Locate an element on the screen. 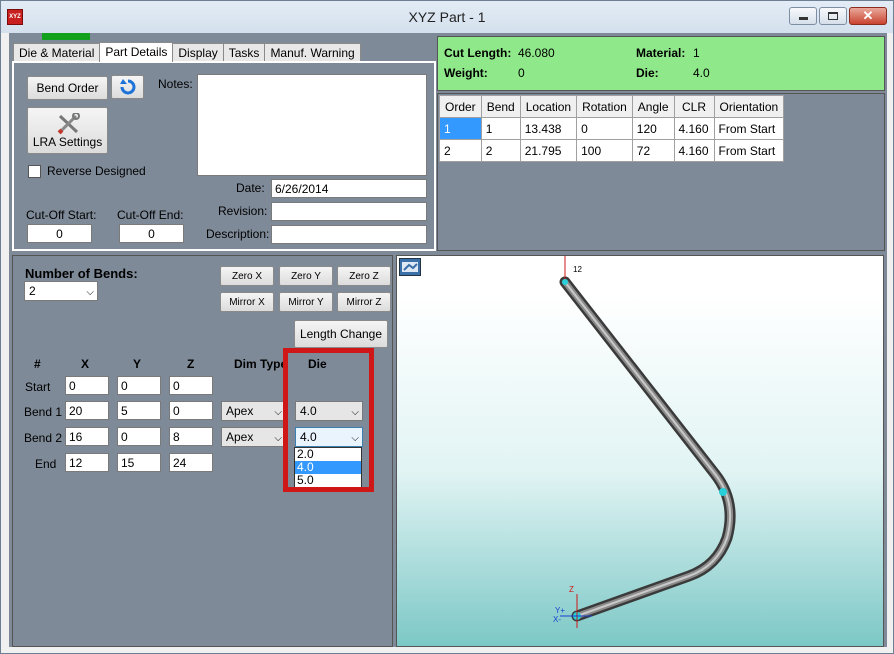 This screenshot has height=654, width=894. number-of-bends-label: Number of Bends: is located at coordinates (81, 273).